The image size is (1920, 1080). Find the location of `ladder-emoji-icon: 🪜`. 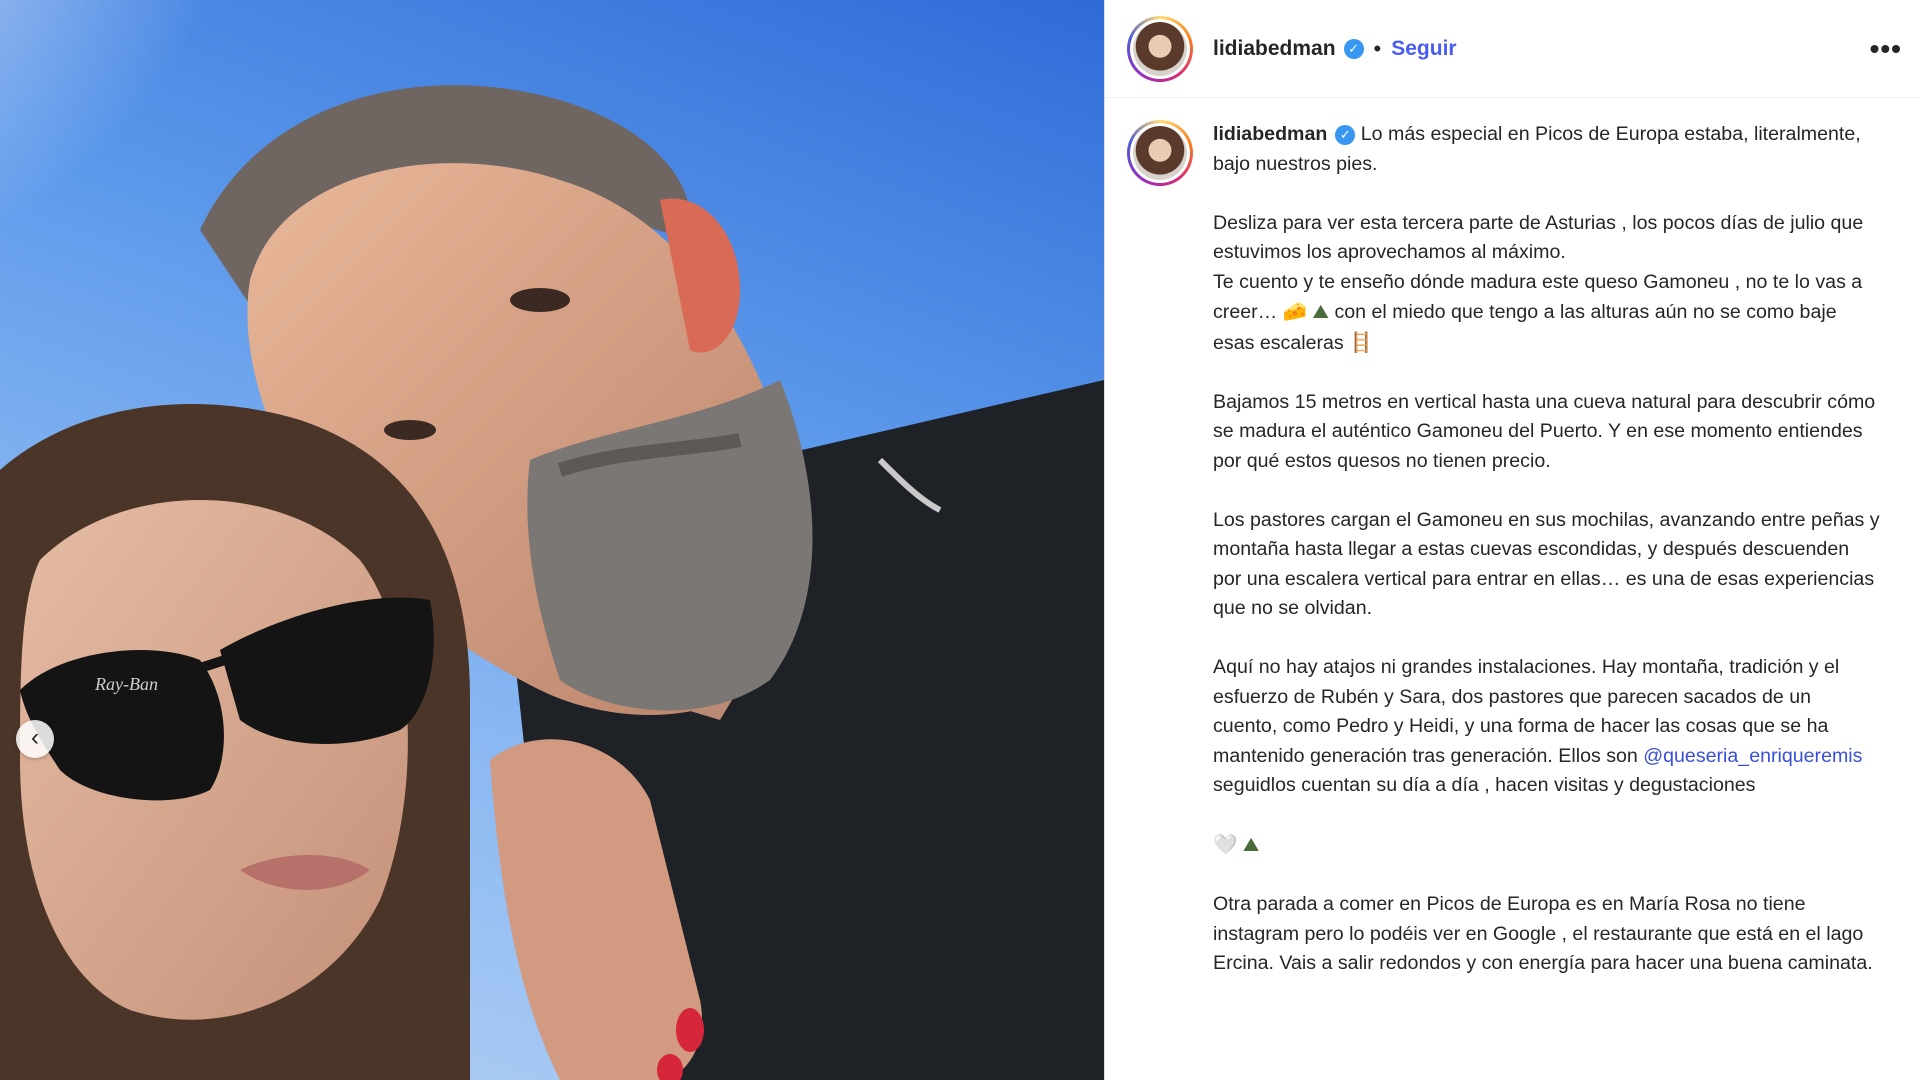

ladder-emoji-icon: 🪜 is located at coordinates (1361, 342).